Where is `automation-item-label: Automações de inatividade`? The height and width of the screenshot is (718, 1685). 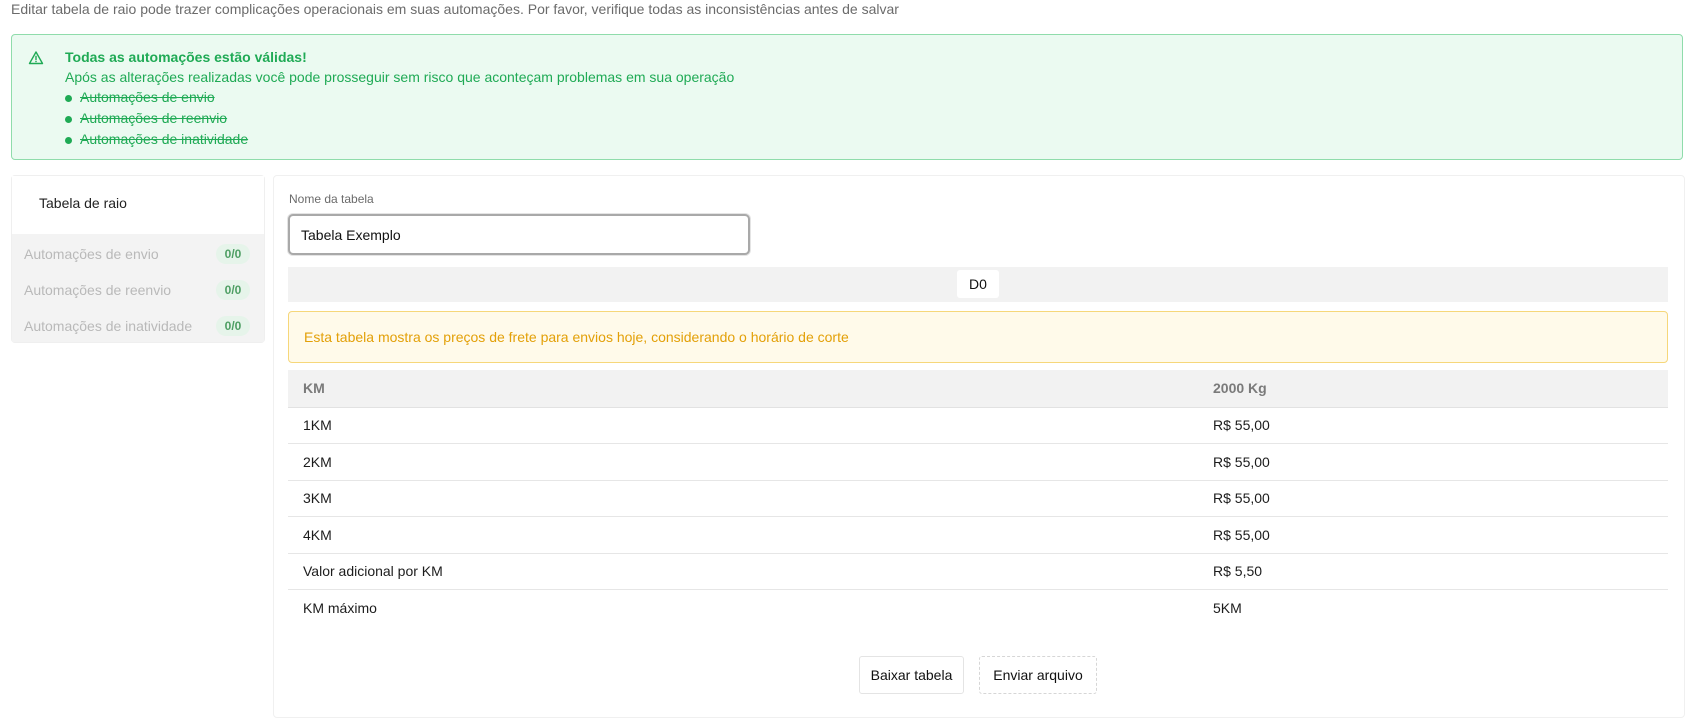
automation-item-label: Automações de inatividade is located at coordinates (164, 139).